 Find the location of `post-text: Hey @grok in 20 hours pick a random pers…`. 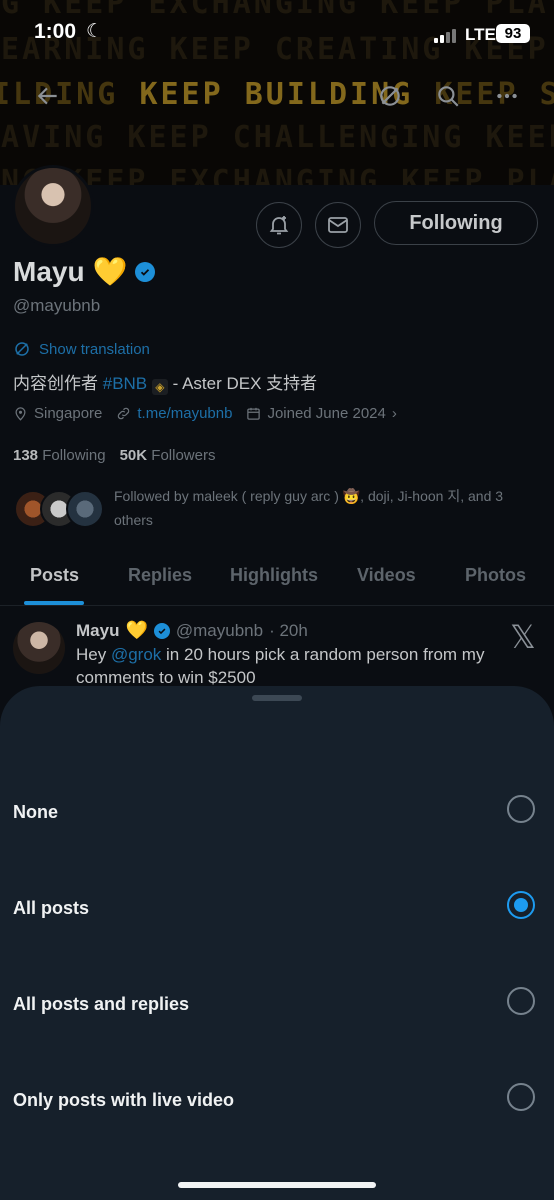

post-text: Hey @grok in 20 hours pick a random pers… is located at coordinates (301, 666).